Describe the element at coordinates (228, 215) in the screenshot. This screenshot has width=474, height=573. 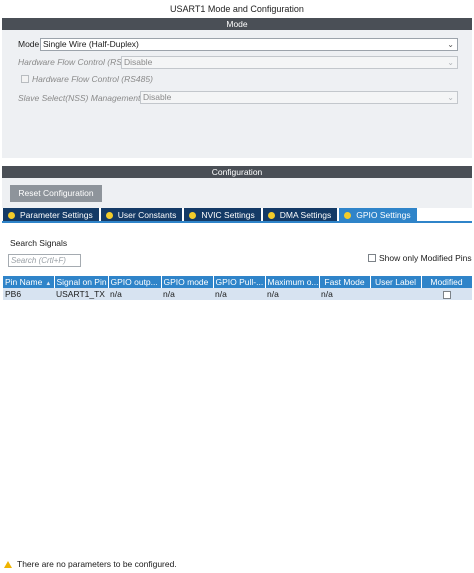
I see `tab-label: NVIC Settings` at that location.